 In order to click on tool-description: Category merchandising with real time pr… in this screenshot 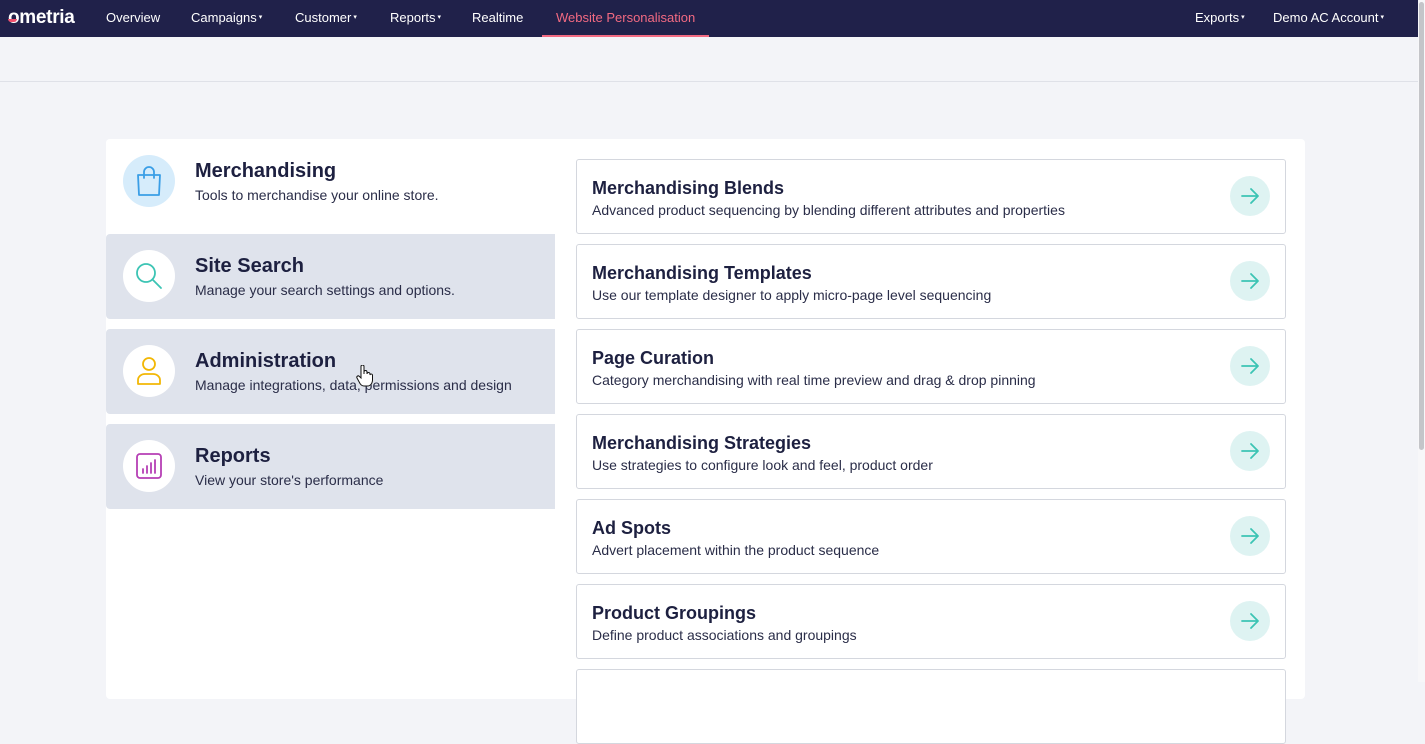, I will do `click(814, 380)`.